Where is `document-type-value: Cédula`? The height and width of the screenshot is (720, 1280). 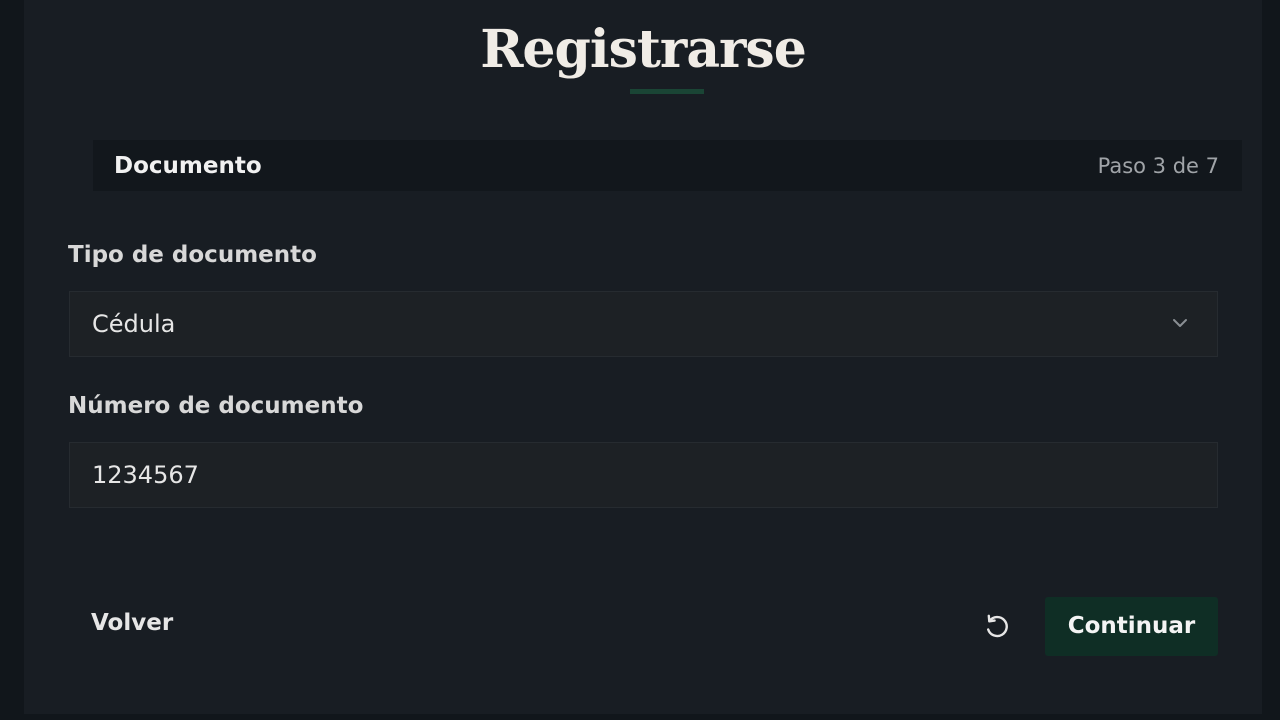
document-type-value: Cédula is located at coordinates (134, 324).